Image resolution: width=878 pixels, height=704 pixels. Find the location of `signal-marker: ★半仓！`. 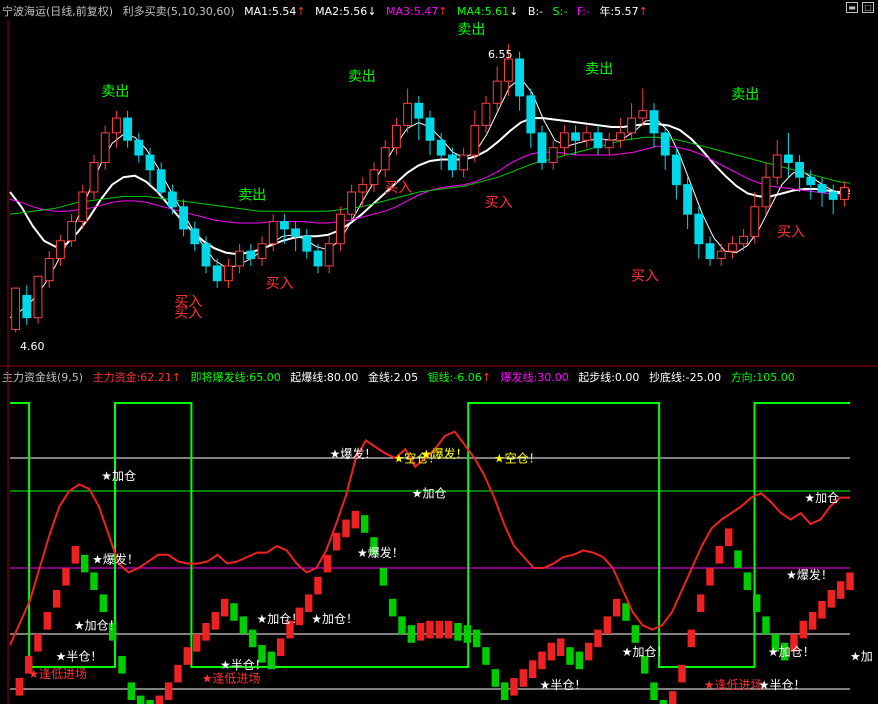

signal-marker: ★半仓！ is located at coordinates (243, 665).